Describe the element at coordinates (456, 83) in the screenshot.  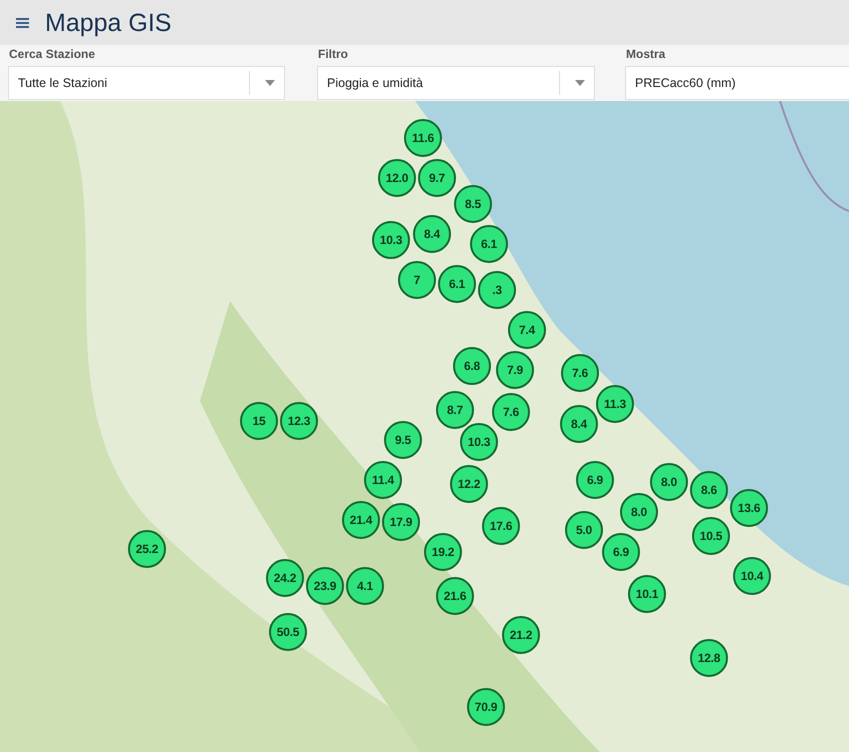
I see `select-field: Pioggia e umidità` at that location.